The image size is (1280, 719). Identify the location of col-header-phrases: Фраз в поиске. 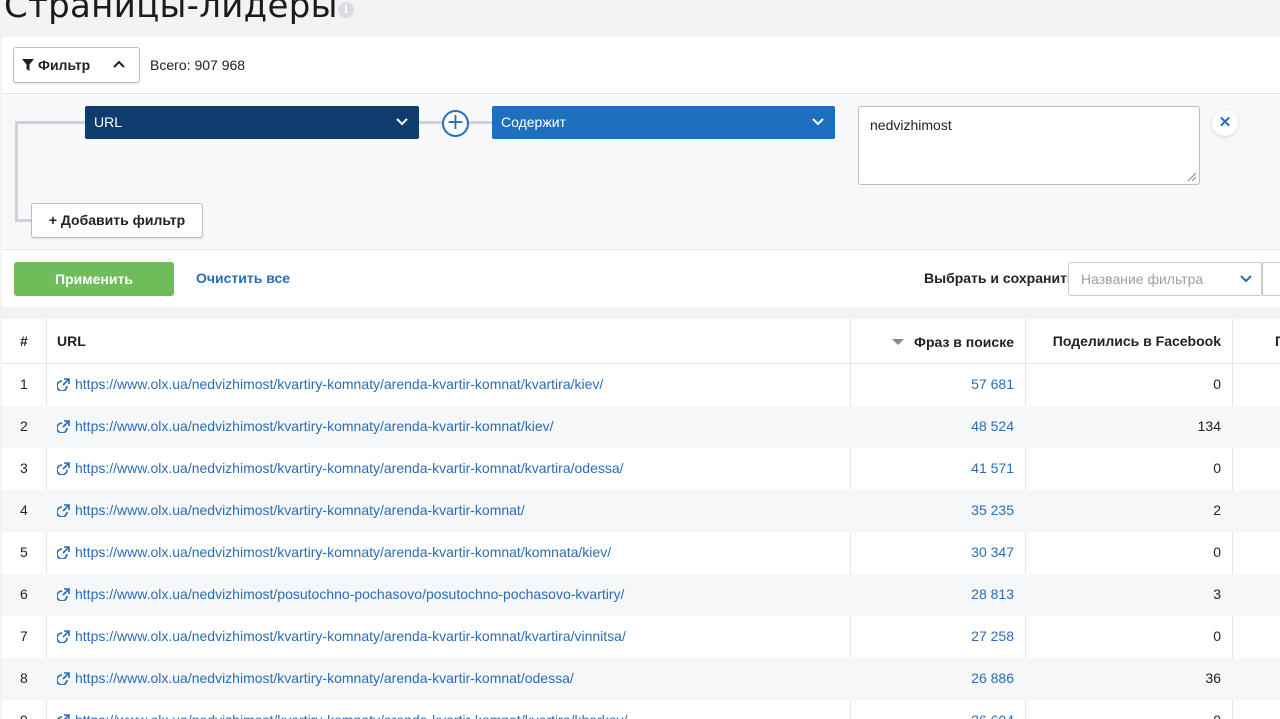
(953, 341).